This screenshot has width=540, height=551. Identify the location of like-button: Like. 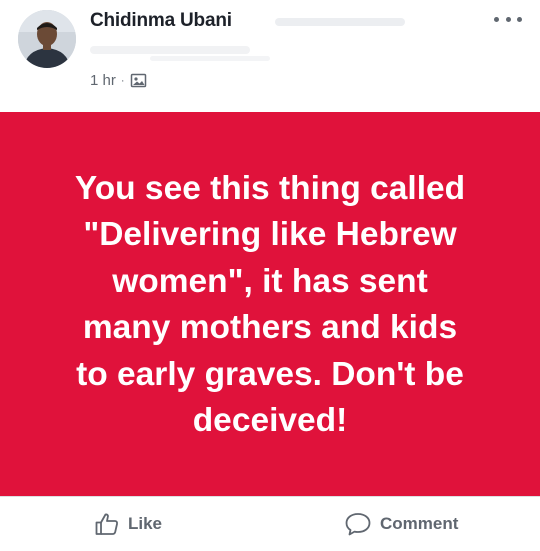
(128, 524).